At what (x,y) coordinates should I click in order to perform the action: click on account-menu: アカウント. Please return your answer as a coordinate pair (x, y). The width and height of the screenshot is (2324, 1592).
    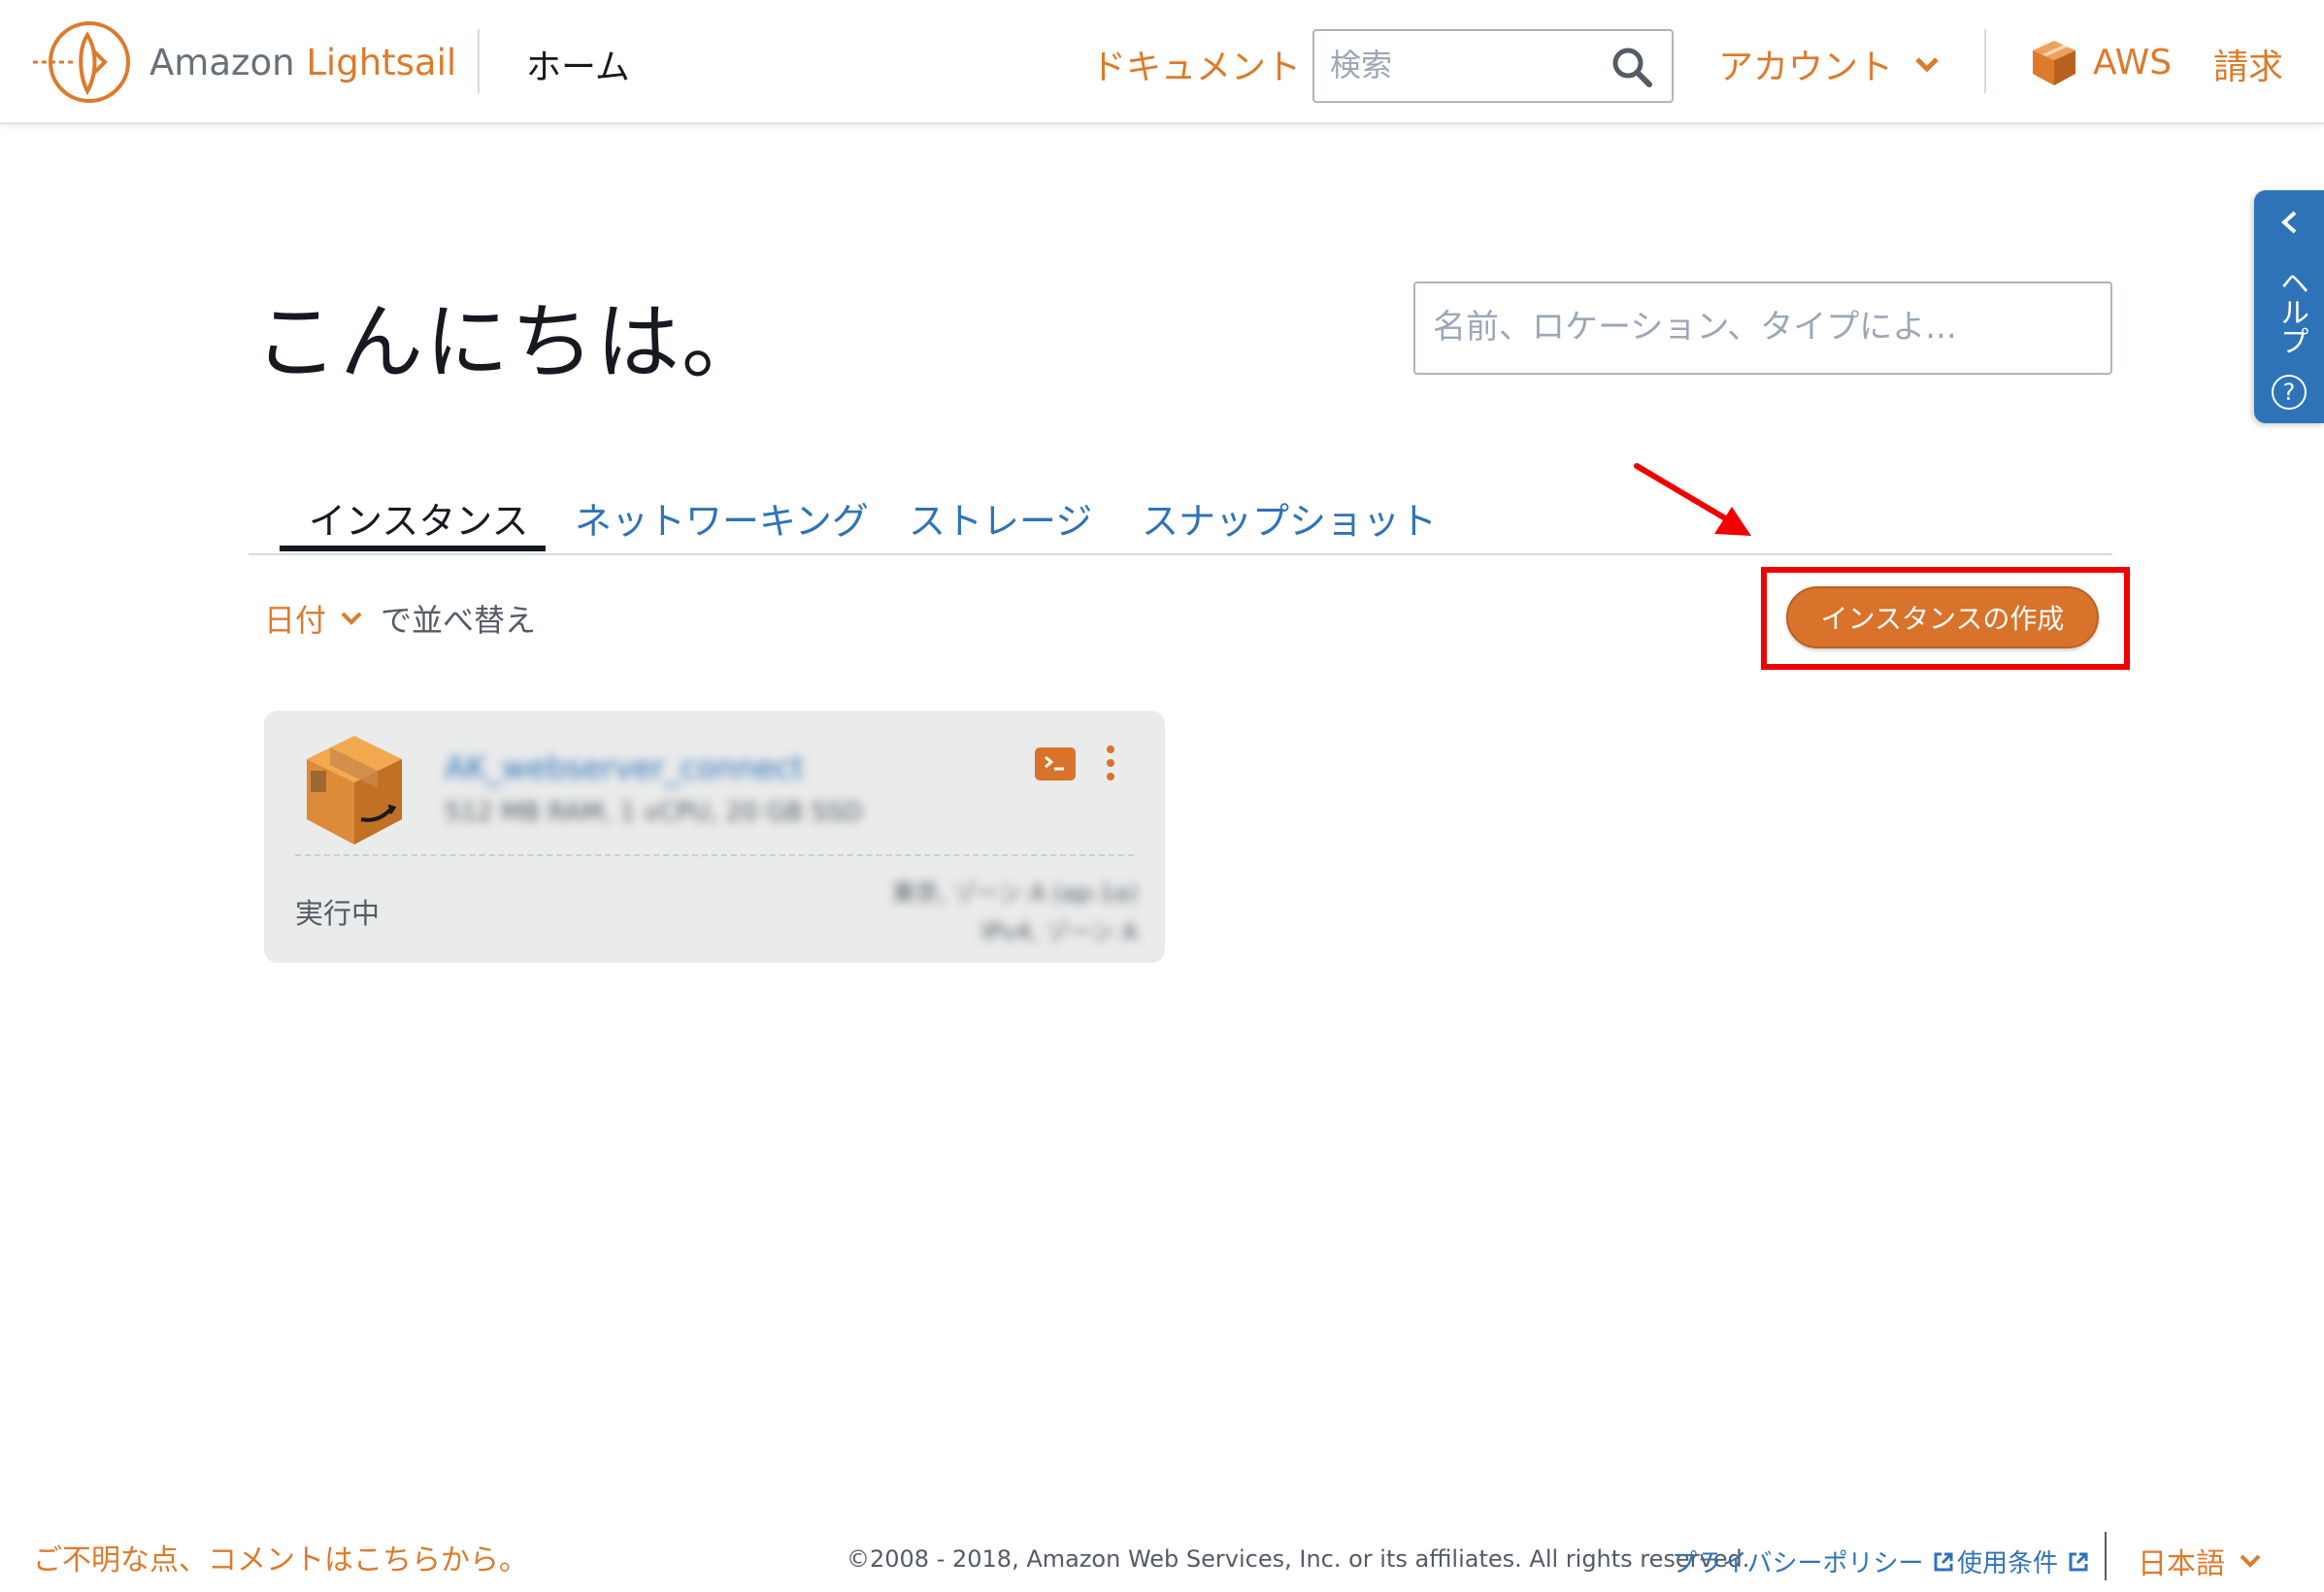
    Looking at the image, I should click on (1829, 64).